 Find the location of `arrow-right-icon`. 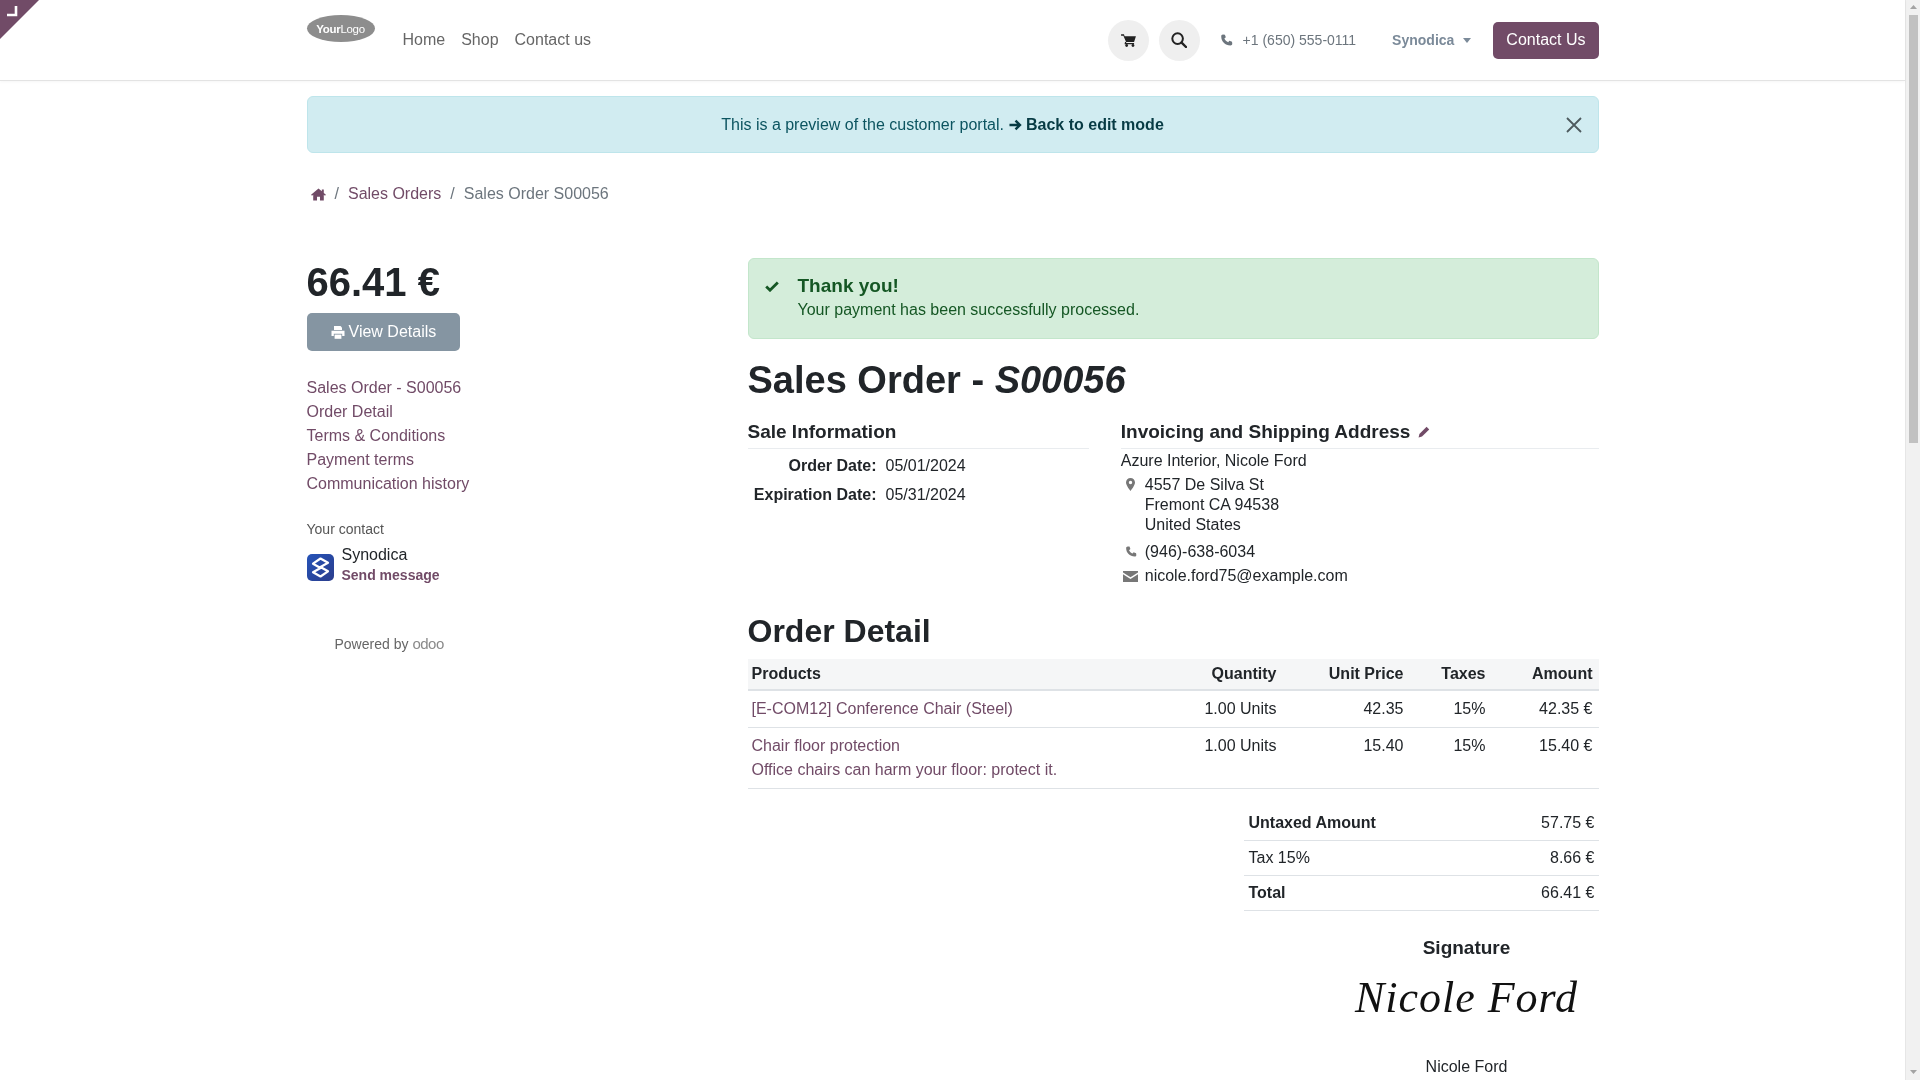

arrow-right-icon is located at coordinates (1015, 124).